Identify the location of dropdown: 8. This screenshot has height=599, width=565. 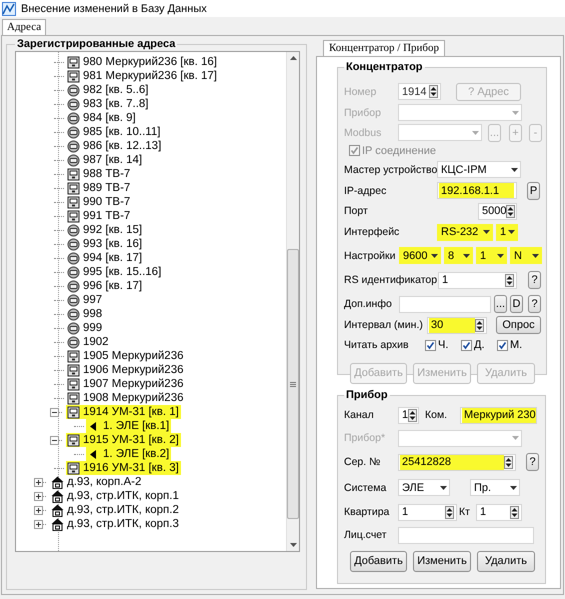
(458, 255).